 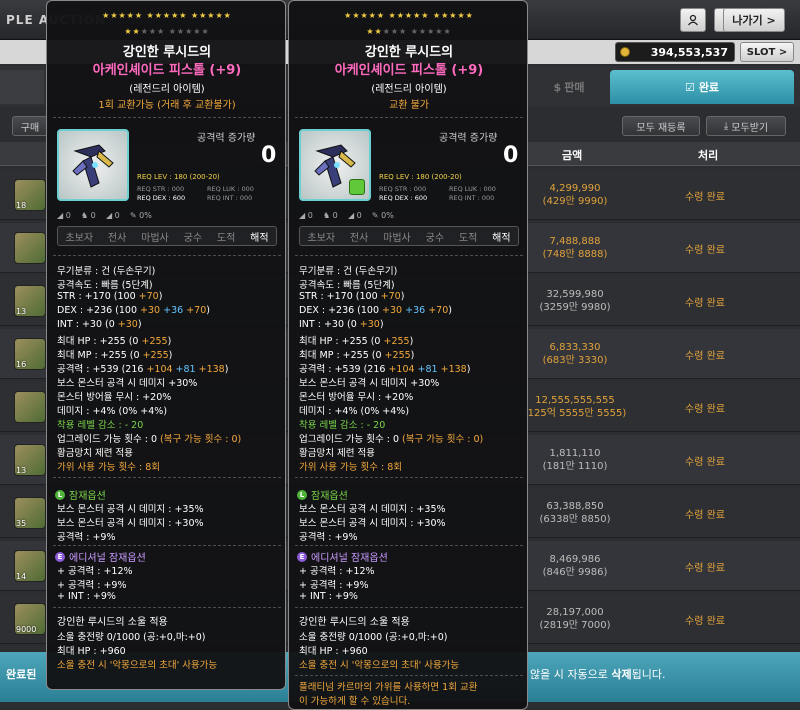 I want to click on row-price: 4,299,990 (429만 9990), so click(x=575, y=195).